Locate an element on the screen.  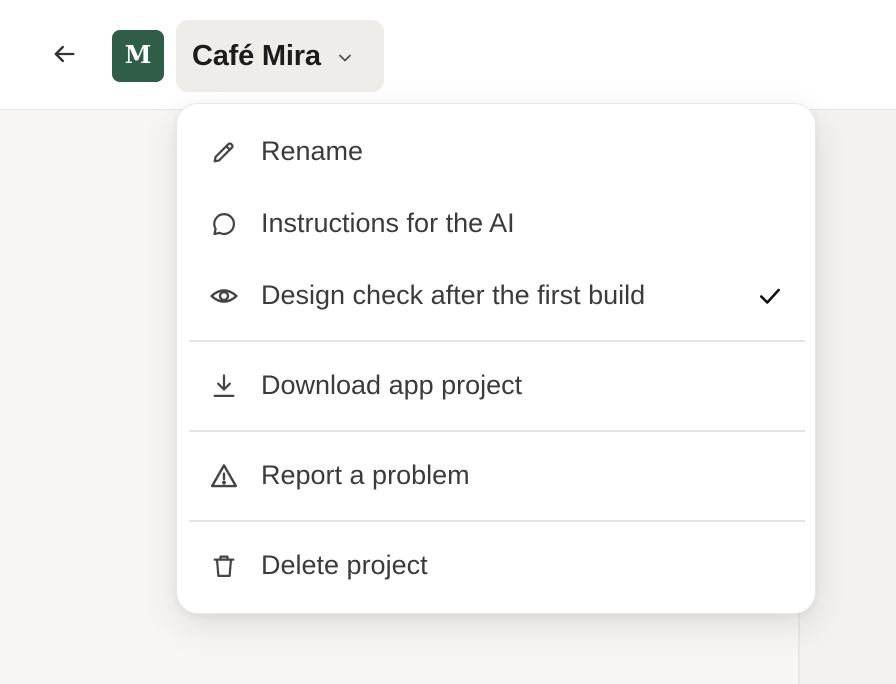
trash-icon is located at coordinates (224, 566).